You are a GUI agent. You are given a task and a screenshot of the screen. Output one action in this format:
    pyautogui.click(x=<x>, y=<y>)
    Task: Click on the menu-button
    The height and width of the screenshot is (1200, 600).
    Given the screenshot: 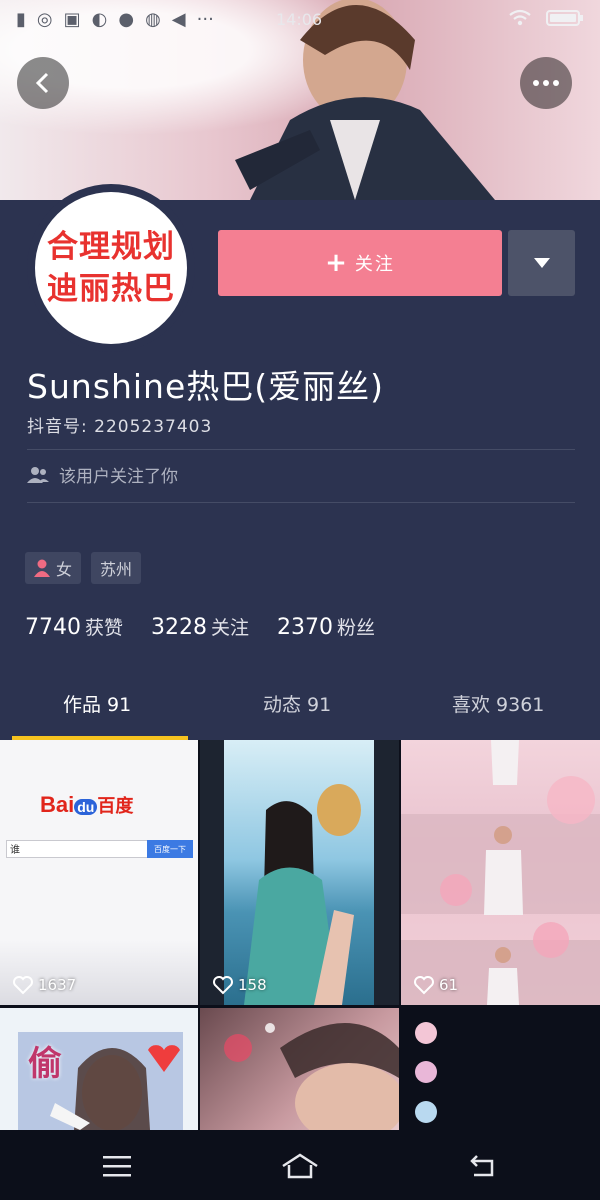 What is the action you would take?
    pyautogui.click(x=117, y=1166)
    